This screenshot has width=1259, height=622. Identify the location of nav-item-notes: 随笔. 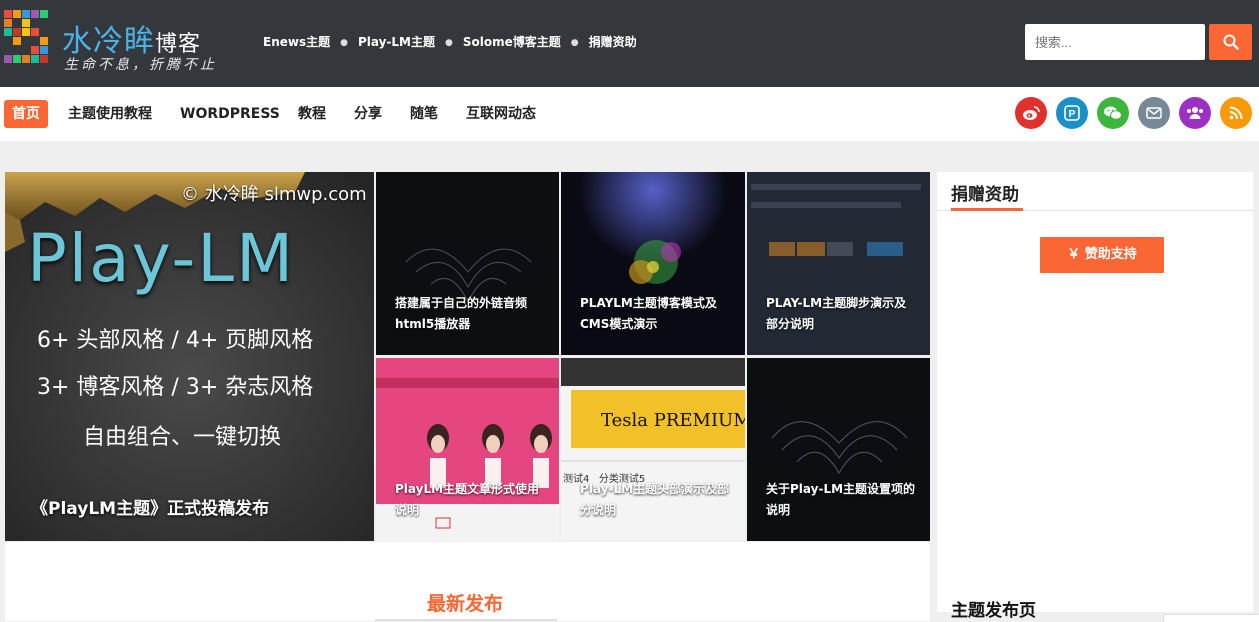
(424, 114).